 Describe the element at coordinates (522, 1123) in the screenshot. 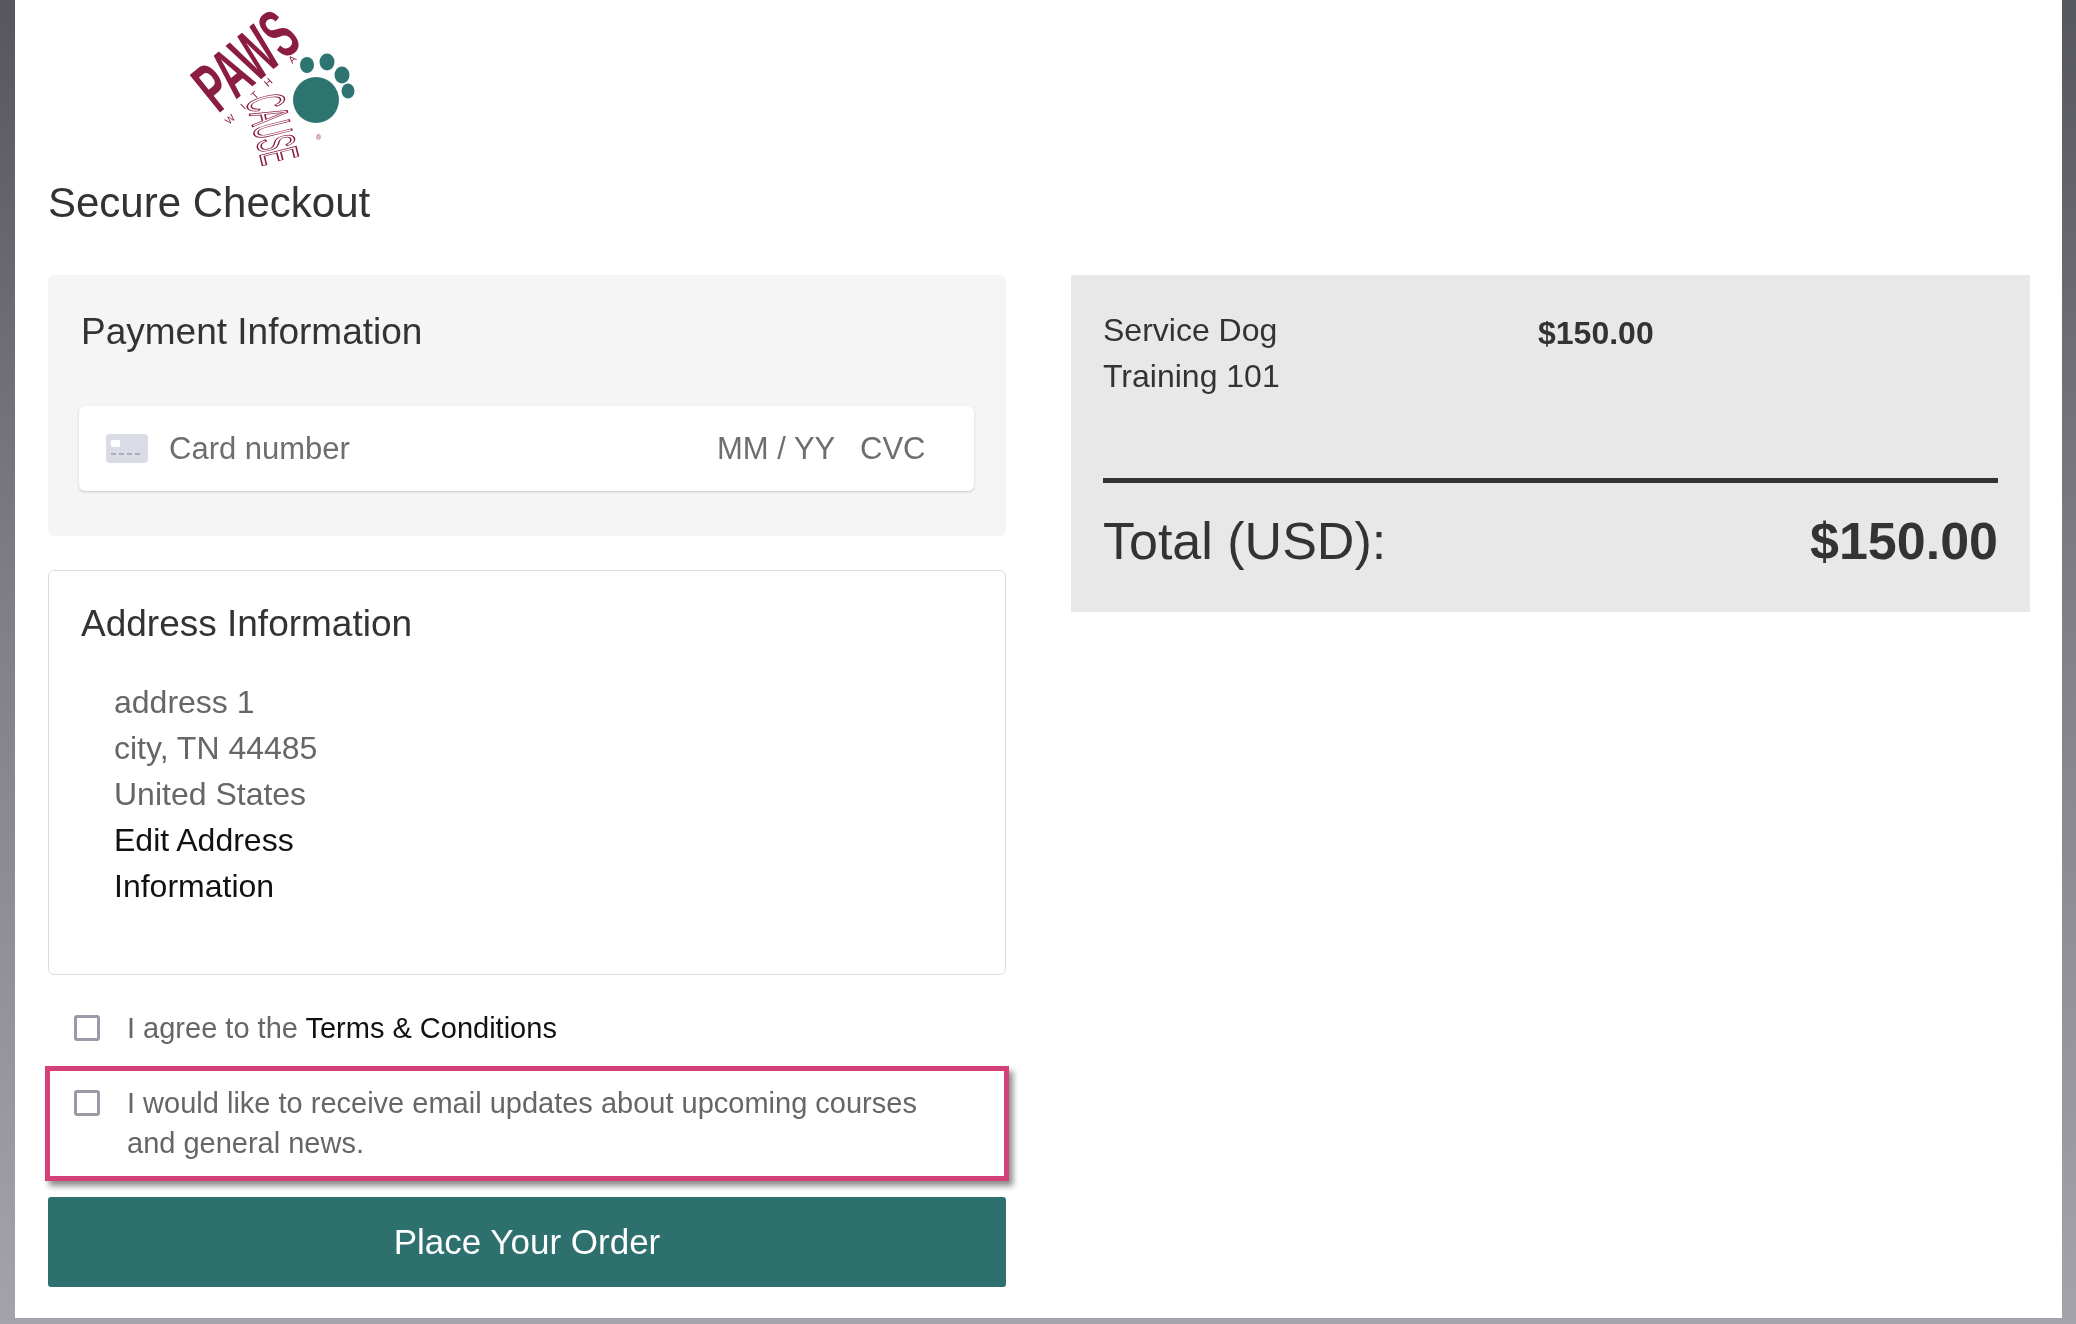

I see `consent-label: I would like to receive email updates about upcoming courses and general news.` at that location.